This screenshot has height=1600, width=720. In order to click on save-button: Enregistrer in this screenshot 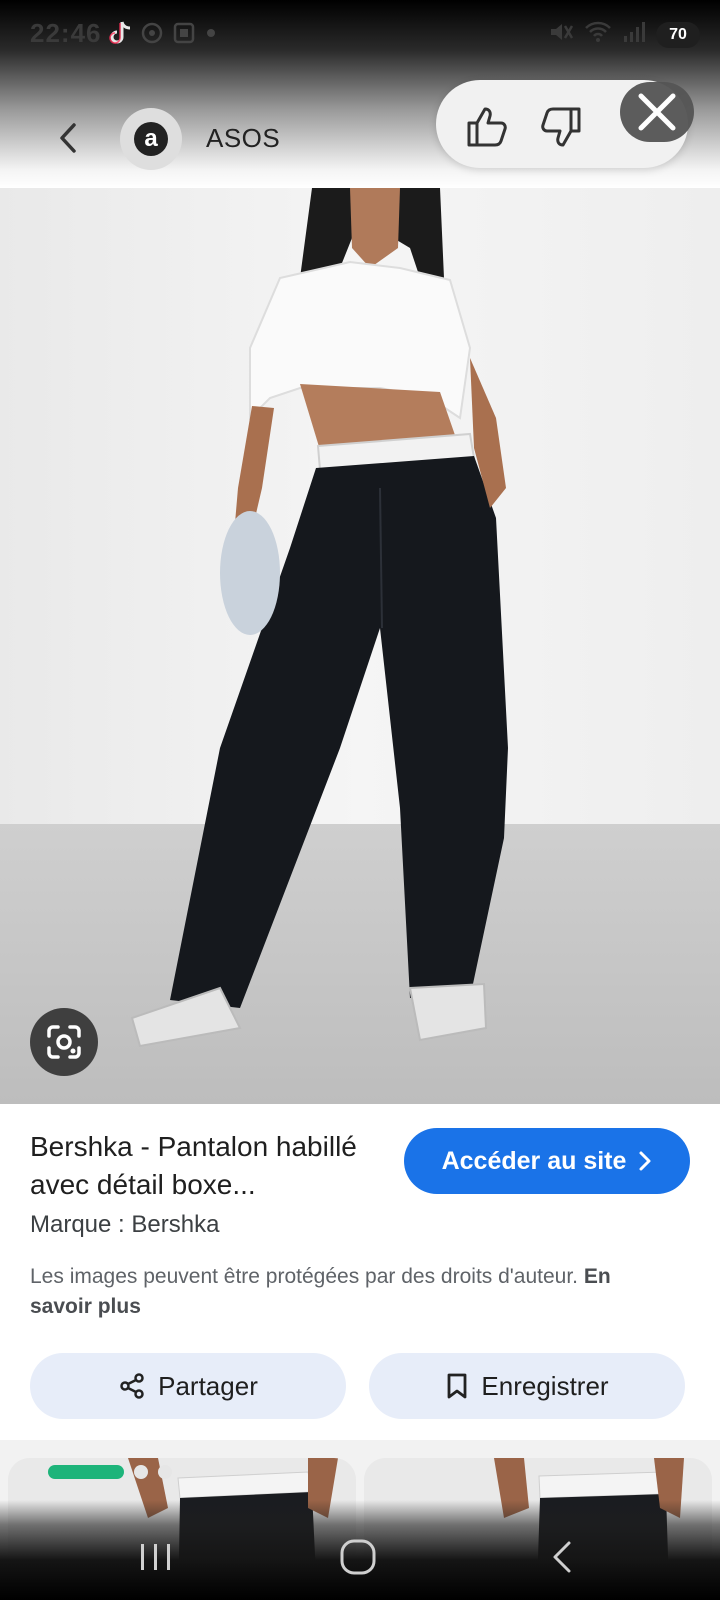, I will do `click(527, 1386)`.